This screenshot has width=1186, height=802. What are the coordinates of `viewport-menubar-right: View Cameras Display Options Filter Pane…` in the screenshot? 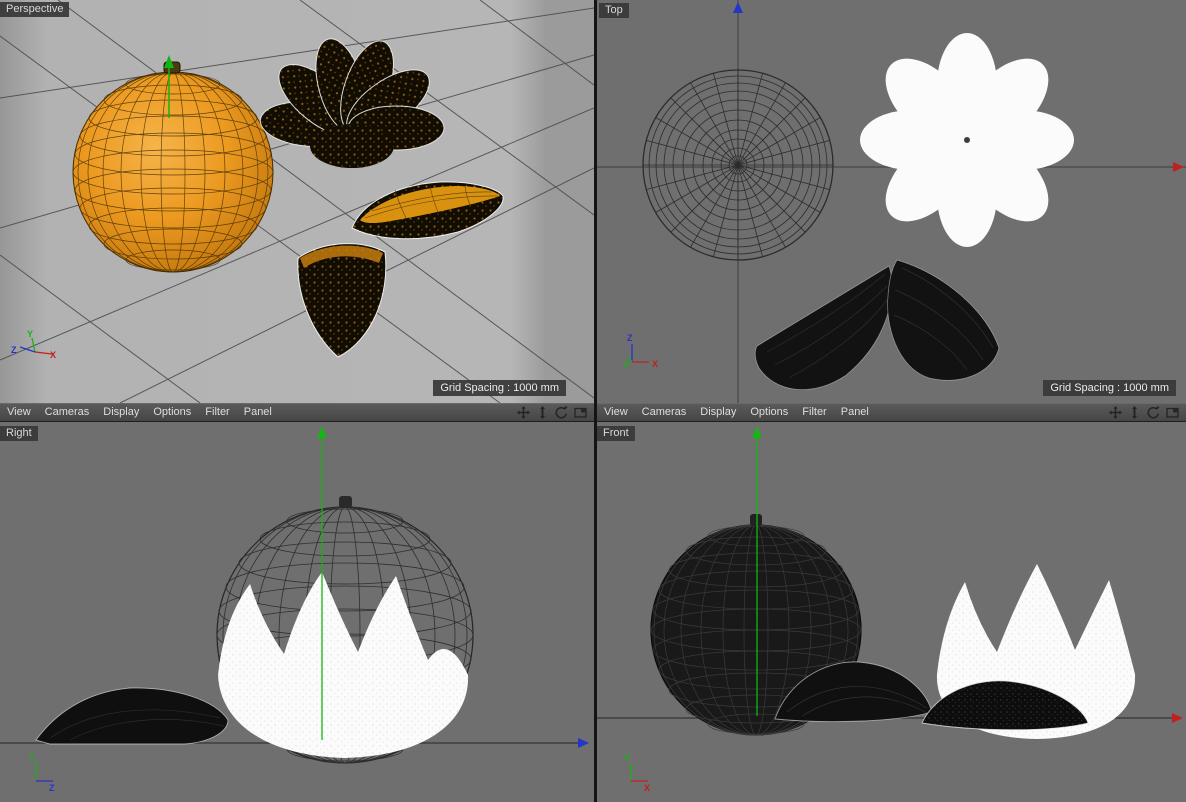 It's located at (891, 412).